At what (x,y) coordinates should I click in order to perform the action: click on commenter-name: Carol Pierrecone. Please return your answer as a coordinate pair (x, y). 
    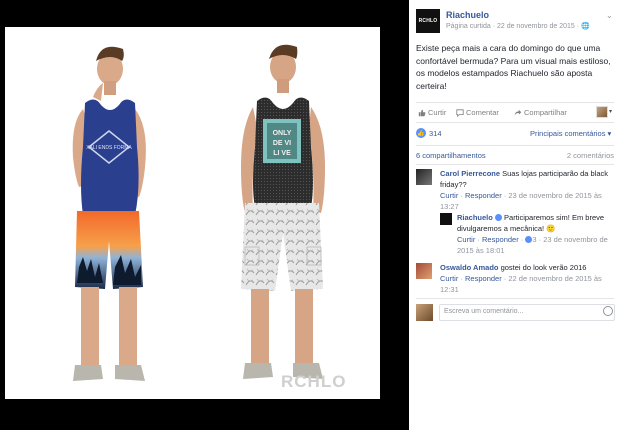
    Looking at the image, I should click on (470, 173).